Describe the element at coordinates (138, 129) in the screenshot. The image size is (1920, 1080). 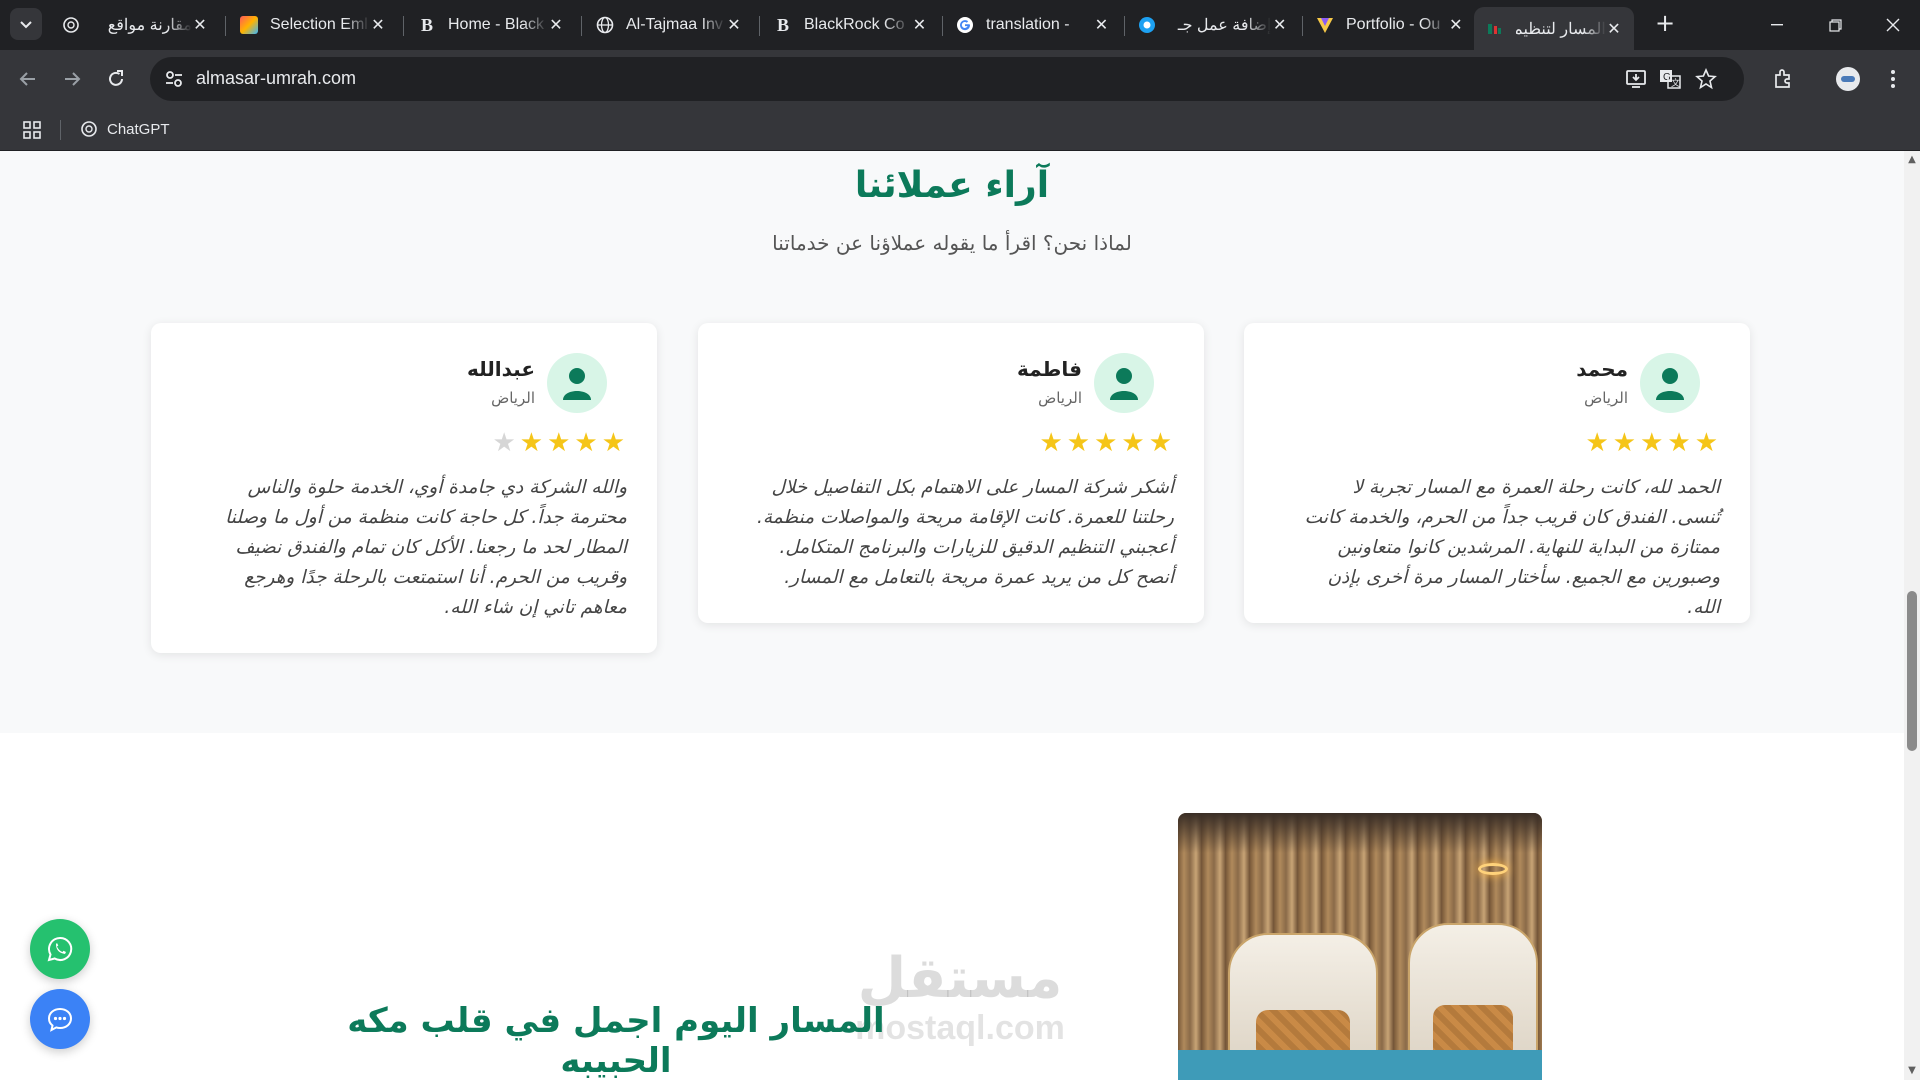
I see `bookmark-label: ChatGPT` at that location.